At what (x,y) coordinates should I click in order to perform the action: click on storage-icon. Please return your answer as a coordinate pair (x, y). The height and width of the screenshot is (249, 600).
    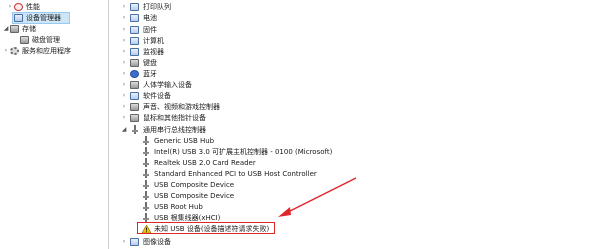
    Looking at the image, I should click on (14, 29).